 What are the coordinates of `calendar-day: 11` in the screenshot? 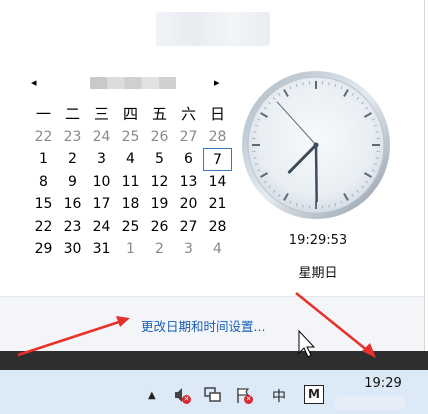 It's located at (130, 182).